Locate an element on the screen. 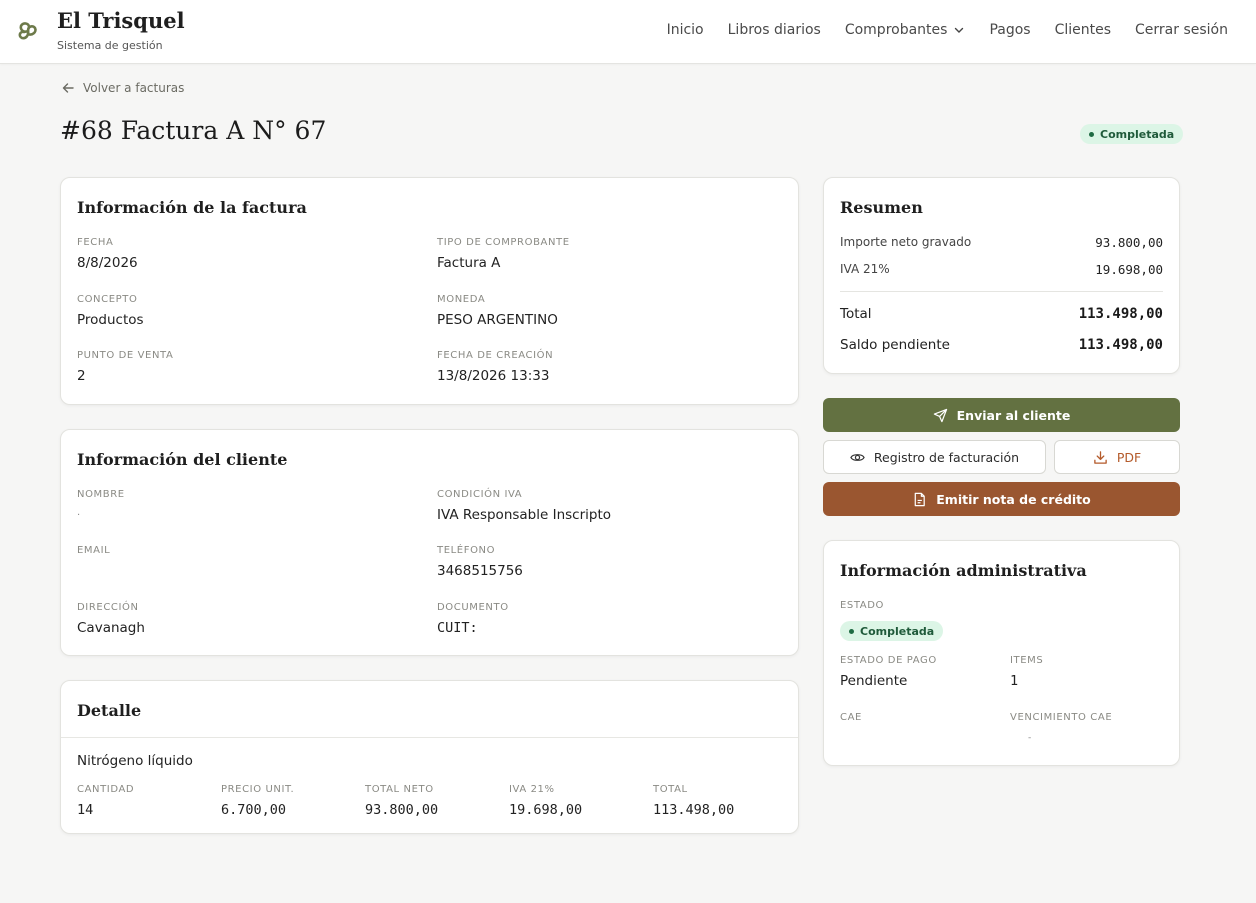  summary-row-pending: Saldo pendiente 113.498,00 is located at coordinates (1001, 345).